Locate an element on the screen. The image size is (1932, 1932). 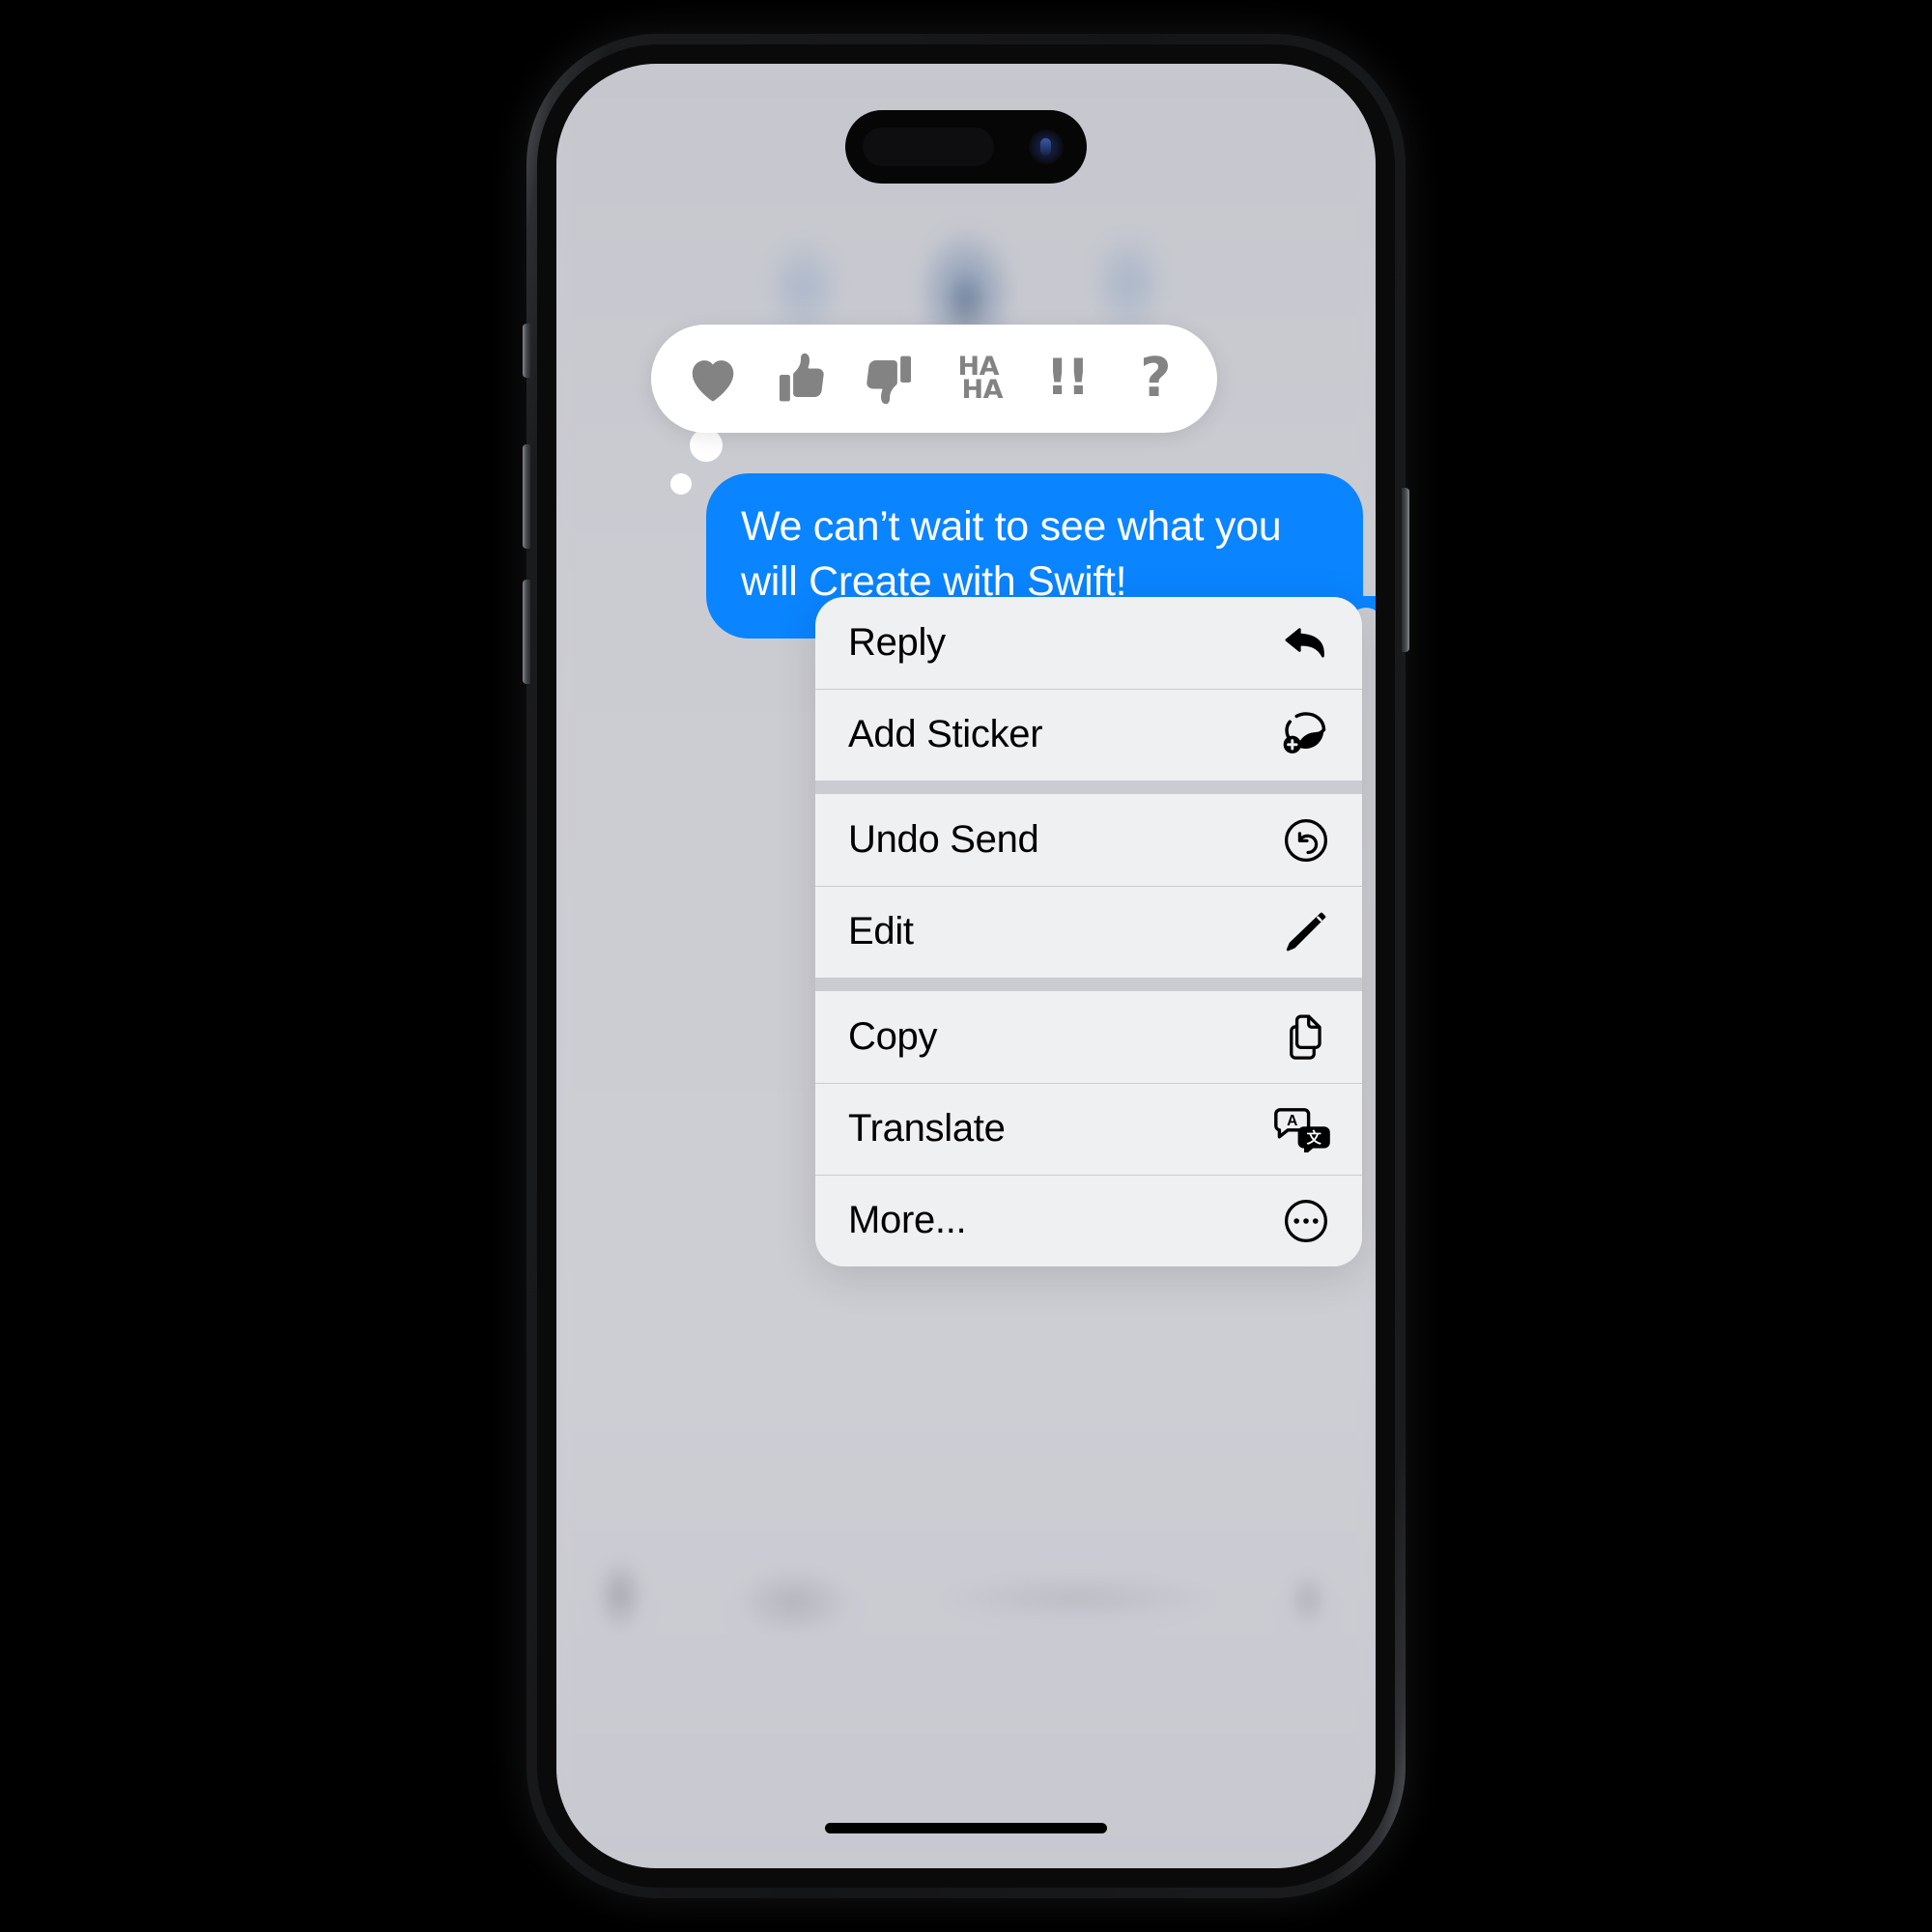
menu-group-1: Reply Add Sticker is located at coordinates (1088, 689).